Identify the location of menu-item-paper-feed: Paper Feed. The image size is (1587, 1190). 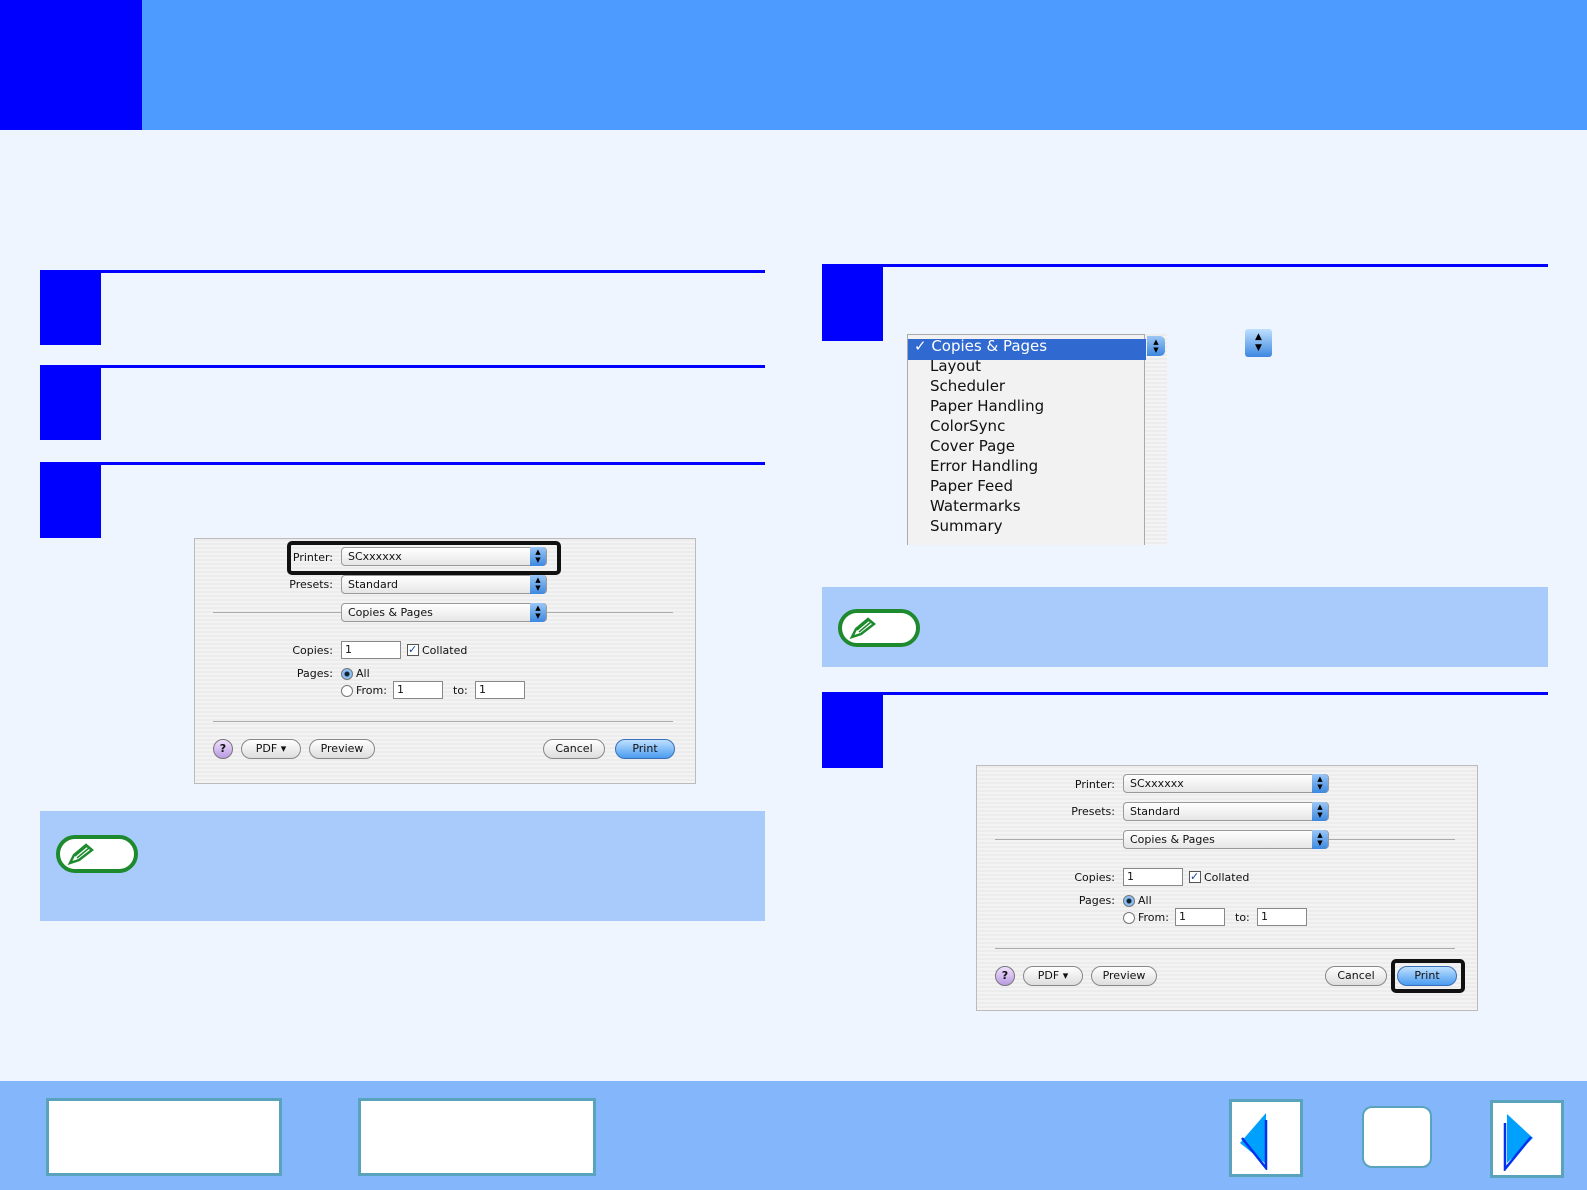
(971, 486).